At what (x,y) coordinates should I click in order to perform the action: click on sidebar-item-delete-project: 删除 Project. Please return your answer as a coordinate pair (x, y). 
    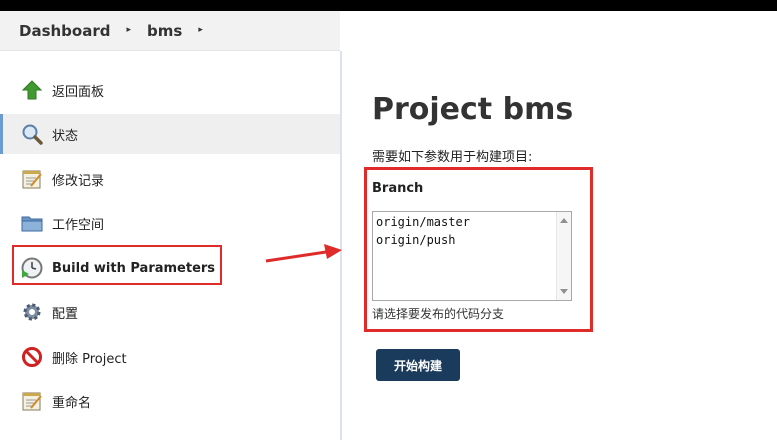
    Looking at the image, I should click on (170, 357).